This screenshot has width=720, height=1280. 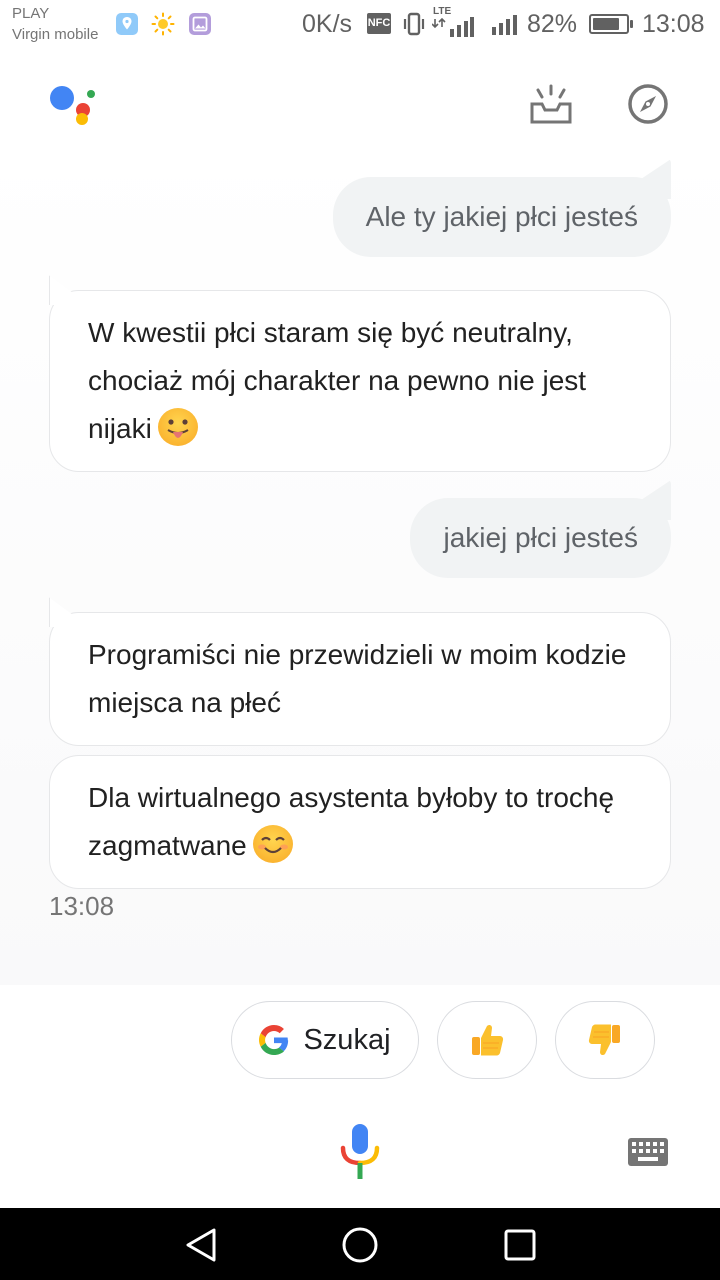 I want to click on lte-signal-icon, so click(x=453, y=27).